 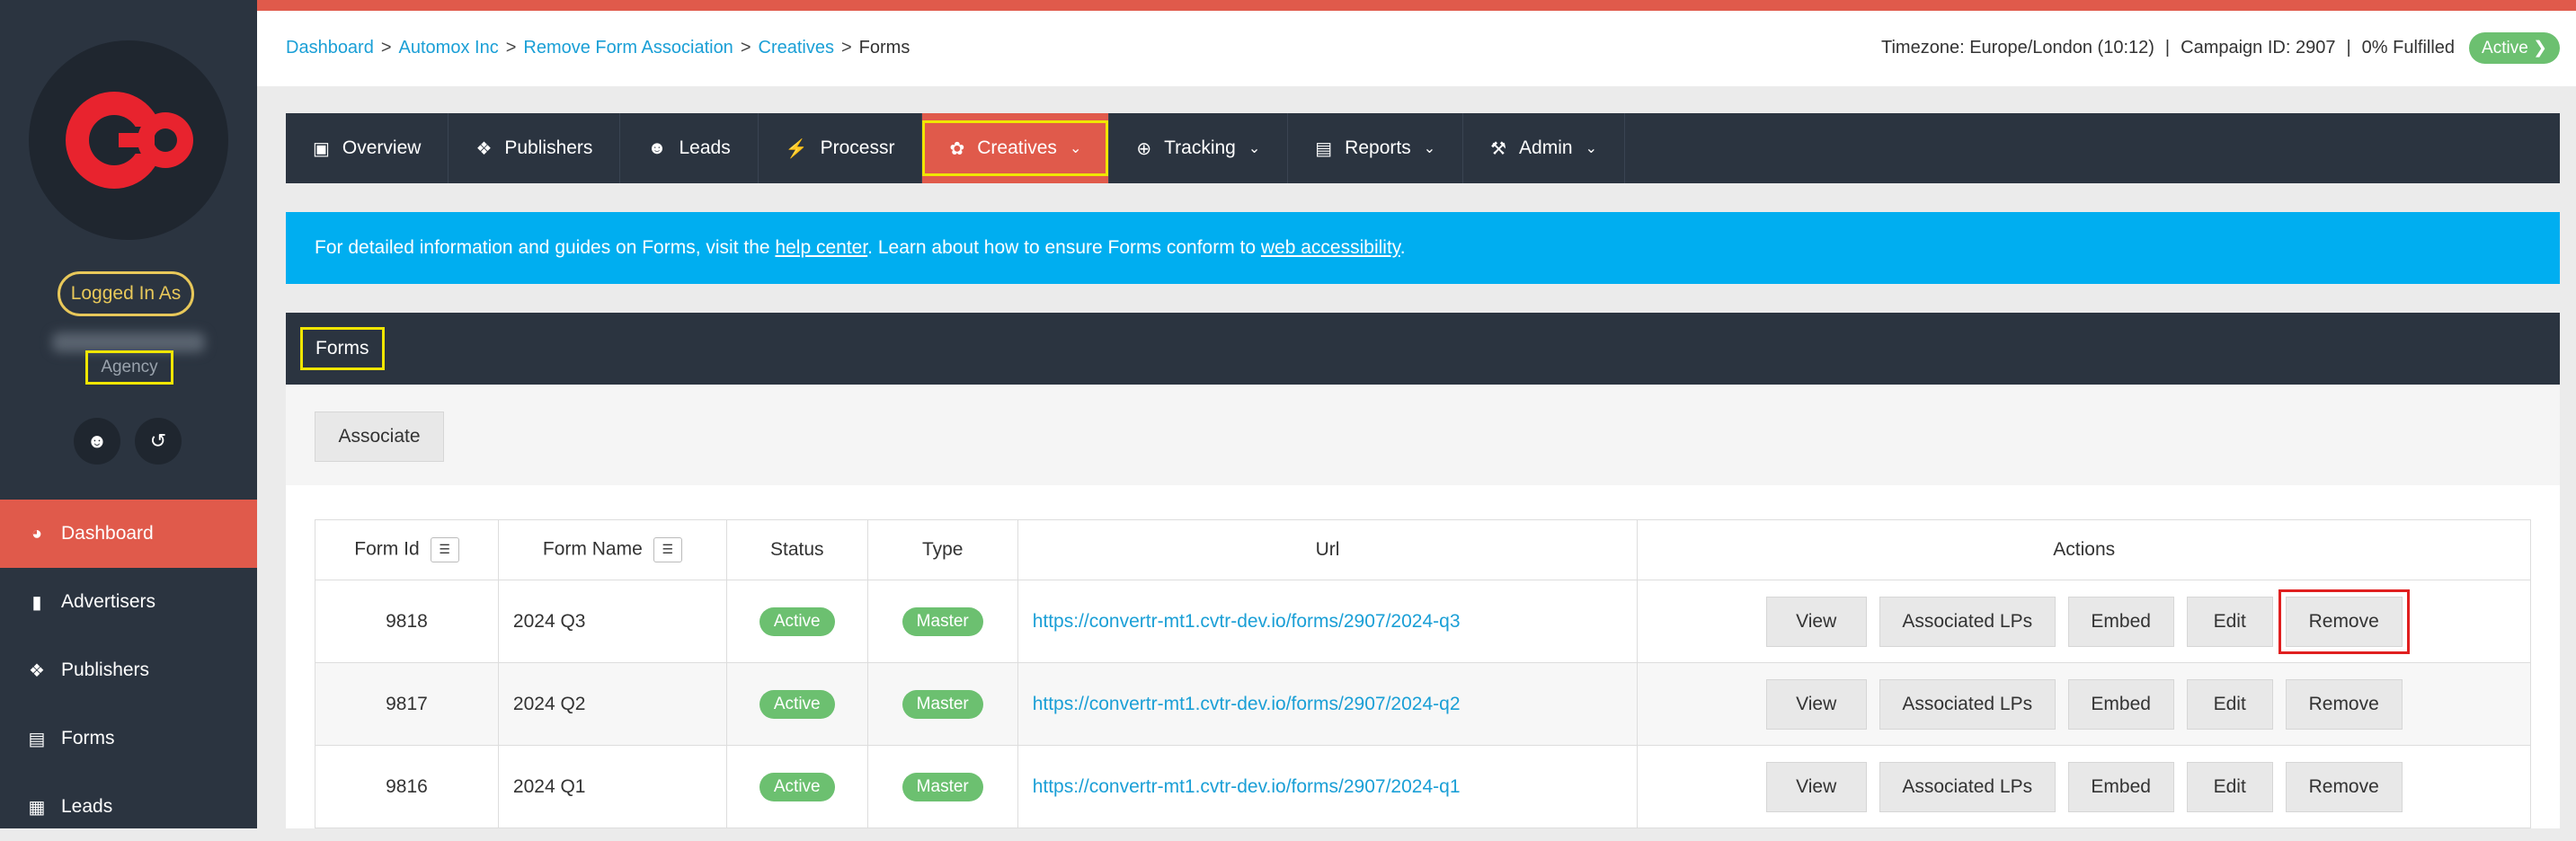 What do you see at coordinates (449, 48) in the screenshot?
I see `breadcrumb-advertiser: Automox Inc` at bounding box center [449, 48].